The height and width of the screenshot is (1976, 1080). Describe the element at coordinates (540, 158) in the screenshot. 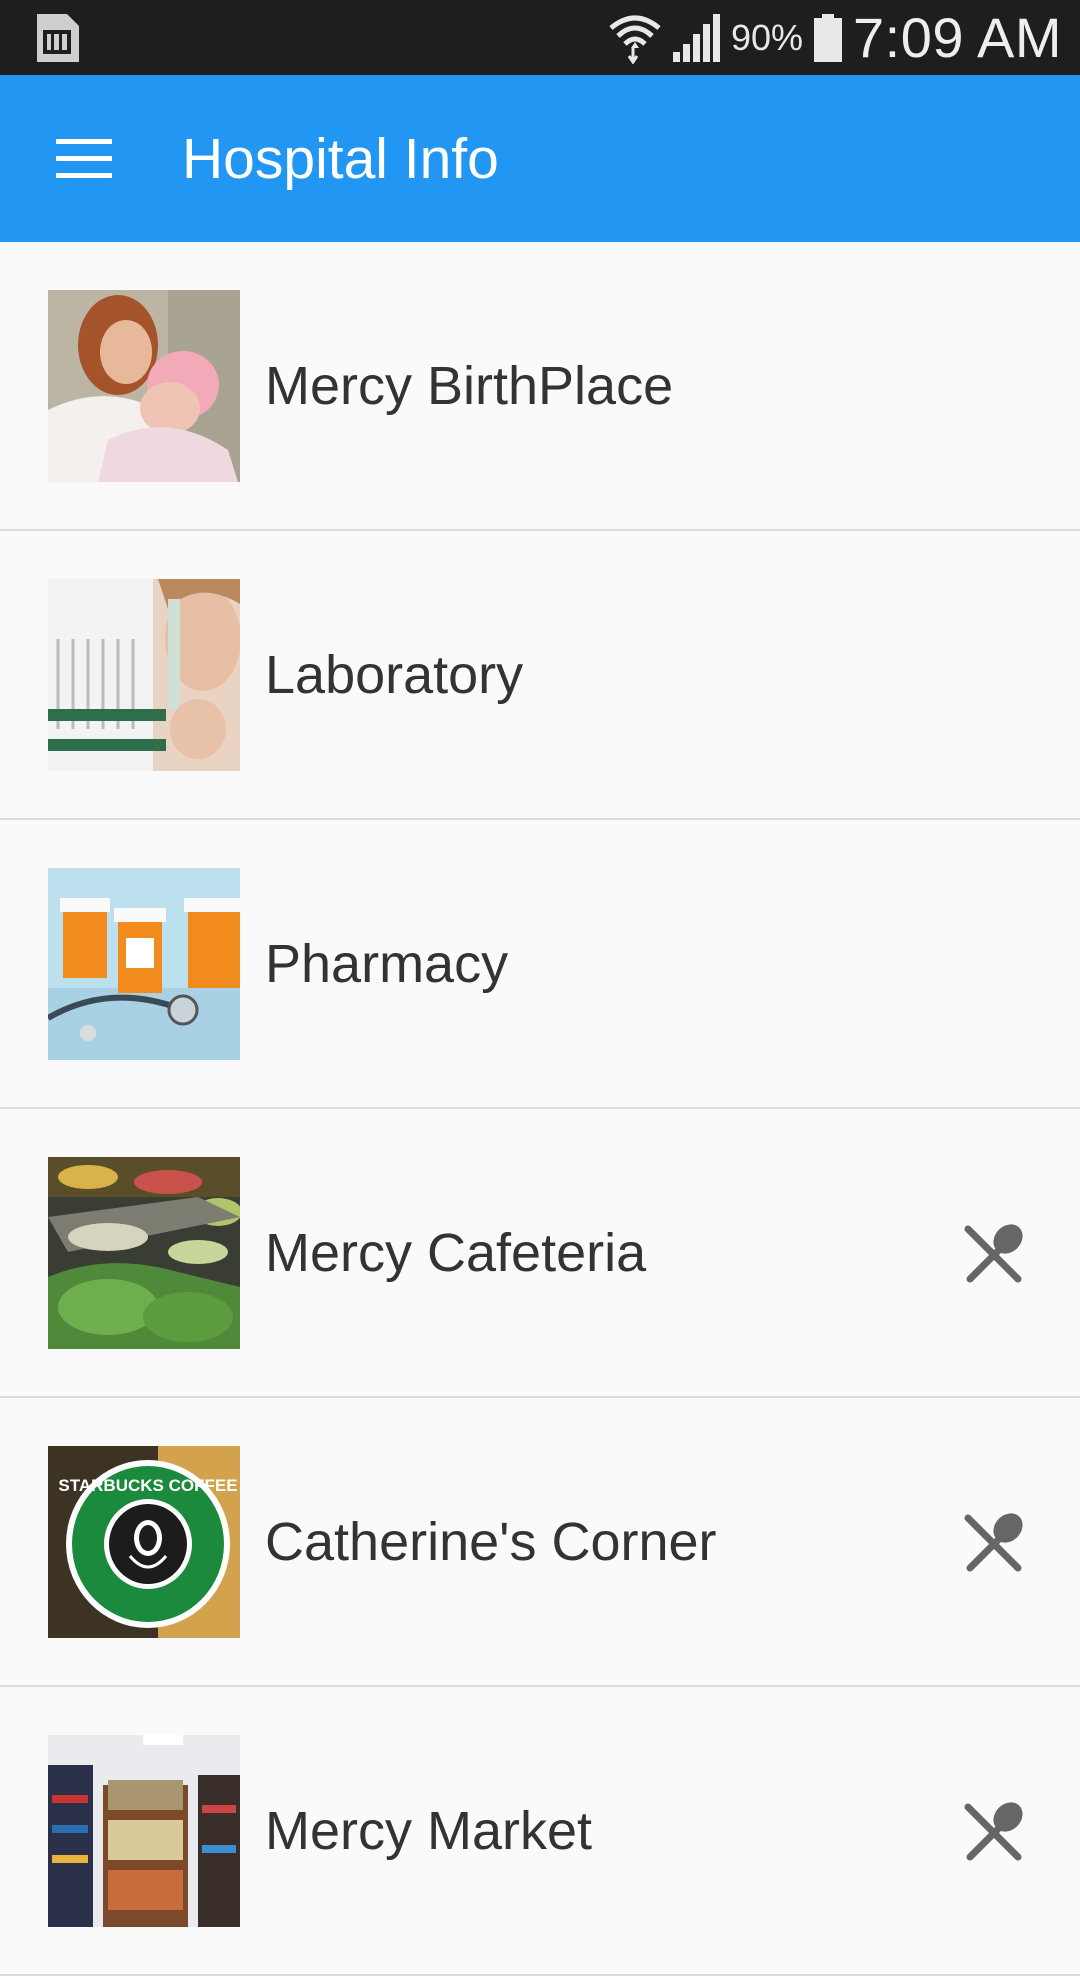

I see `app-bar: Hospital Info` at that location.